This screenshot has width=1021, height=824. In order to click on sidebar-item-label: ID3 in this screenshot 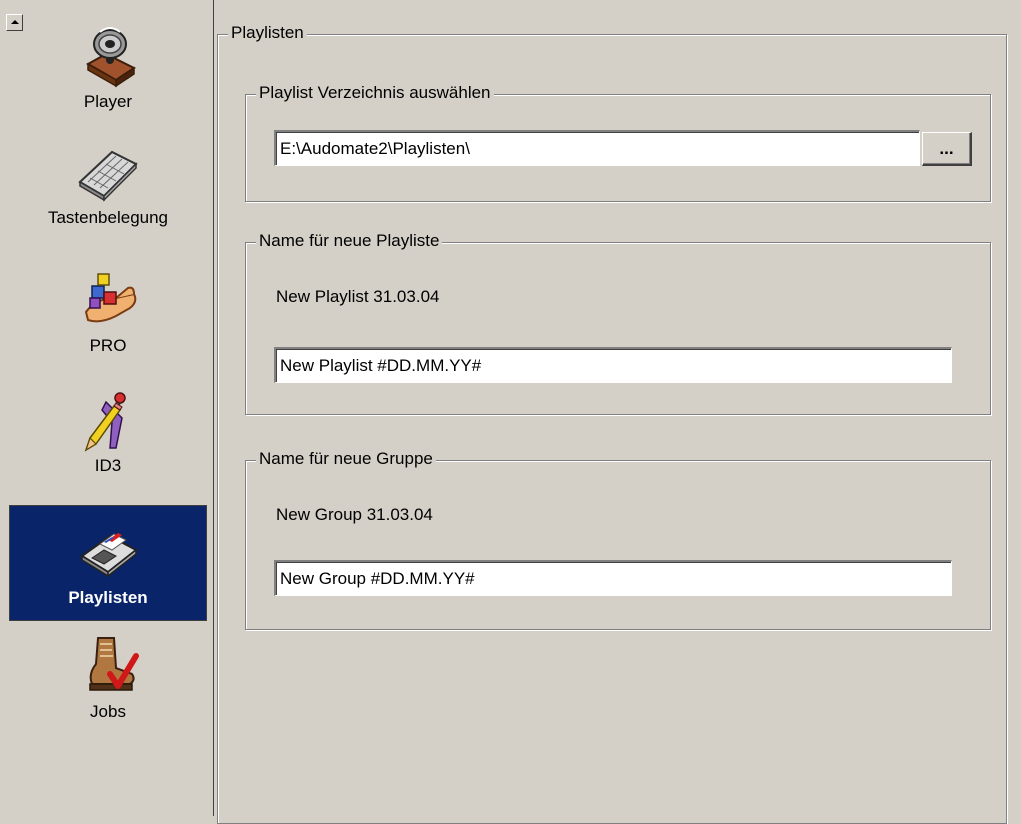, I will do `click(108, 465)`.